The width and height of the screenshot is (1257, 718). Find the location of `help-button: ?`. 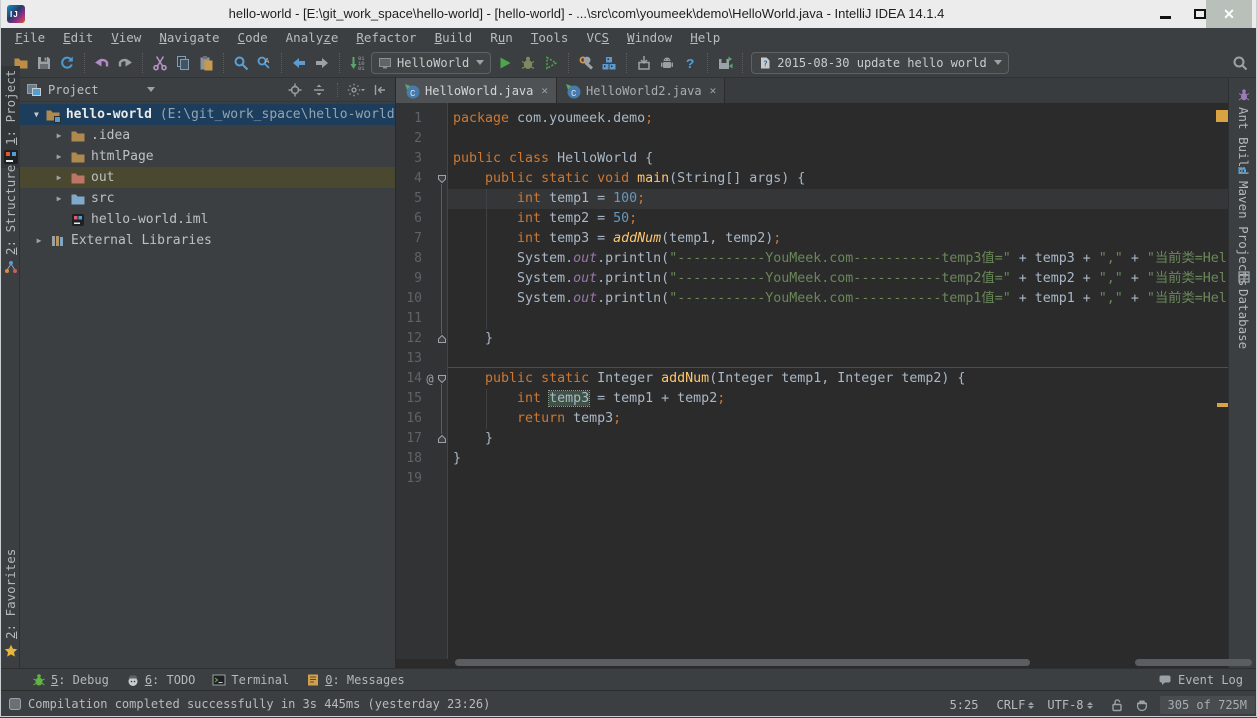

help-button: ? is located at coordinates (690, 63).